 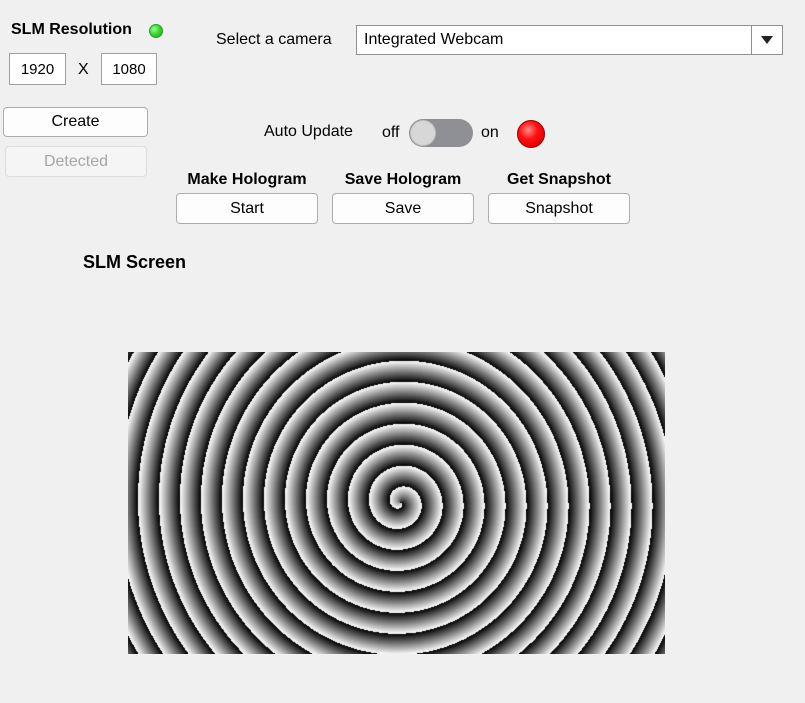 What do you see at coordinates (247, 208) in the screenshot?
I see `start-button: Start` at bounding box center [247, 208].